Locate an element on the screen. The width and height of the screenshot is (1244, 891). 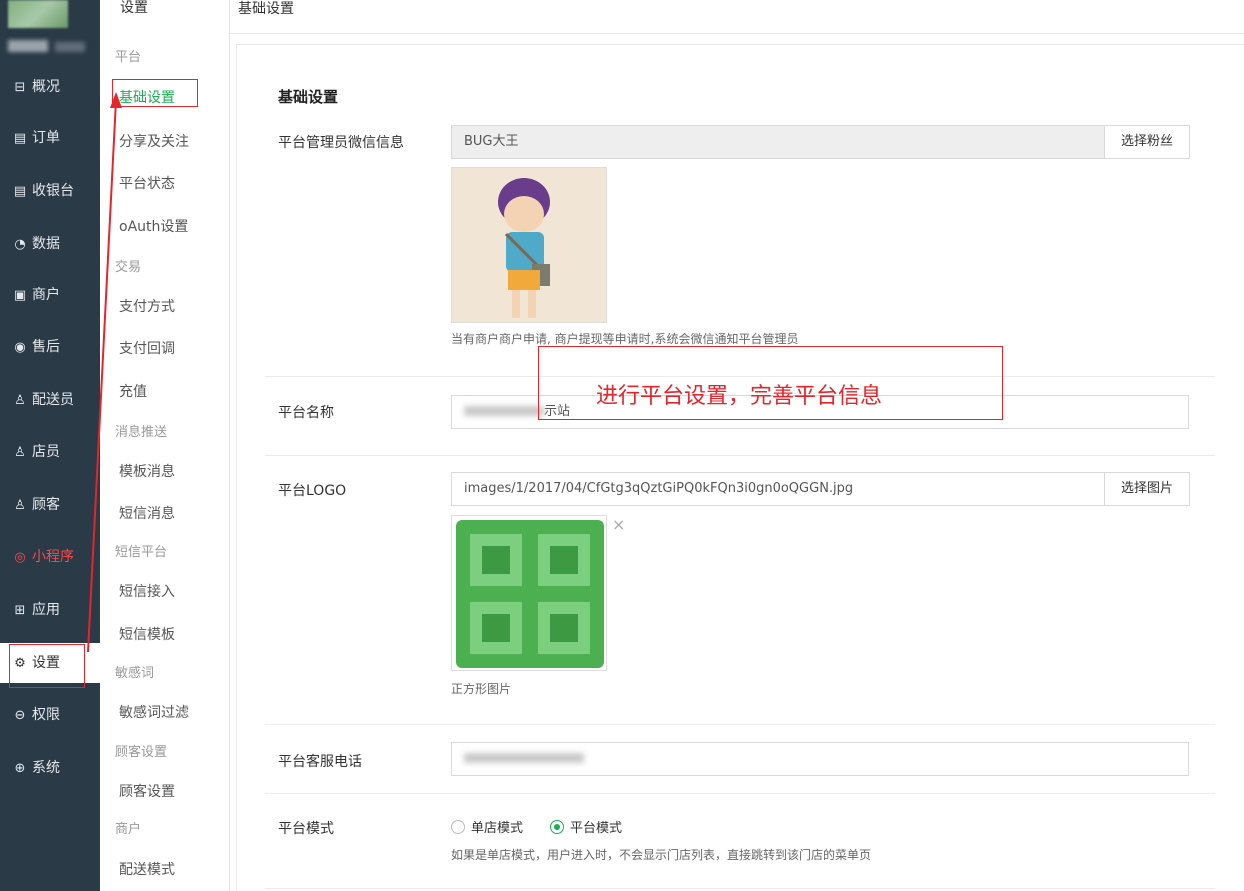
annotation-arrow is located at coordinates (104, 372).